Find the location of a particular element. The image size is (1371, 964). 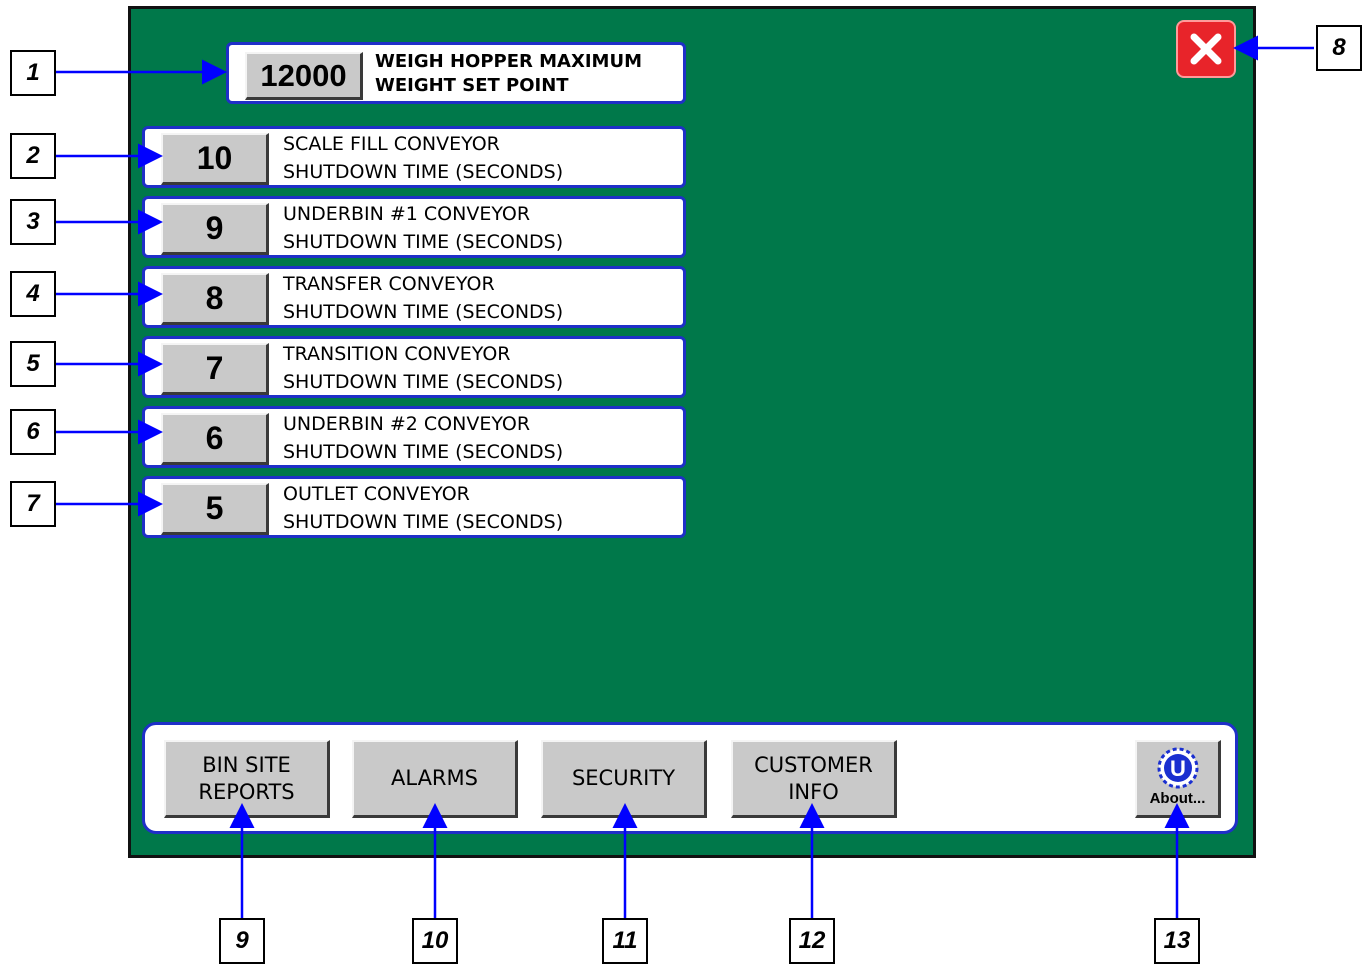

callout-5: 5 is located at coordinates (33, 364).